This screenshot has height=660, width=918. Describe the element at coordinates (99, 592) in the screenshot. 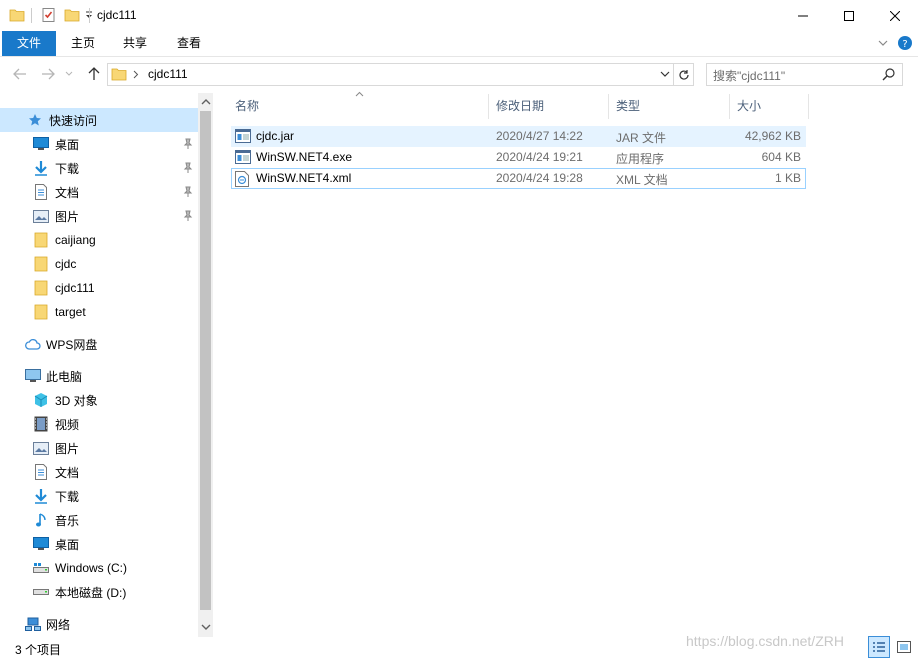

I see `sidebar-item-drive-d: 本地磁盘 (D:)` at that location.